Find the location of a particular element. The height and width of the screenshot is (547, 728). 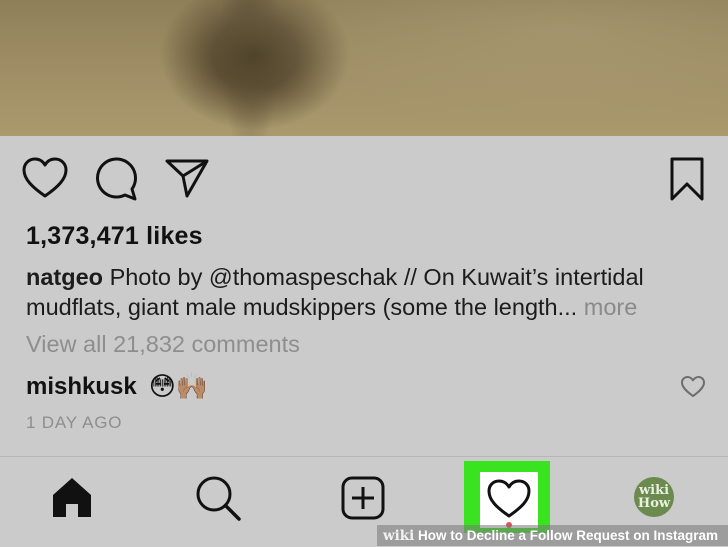

comment-username: mishkusk is located at coordinates (81, 387).